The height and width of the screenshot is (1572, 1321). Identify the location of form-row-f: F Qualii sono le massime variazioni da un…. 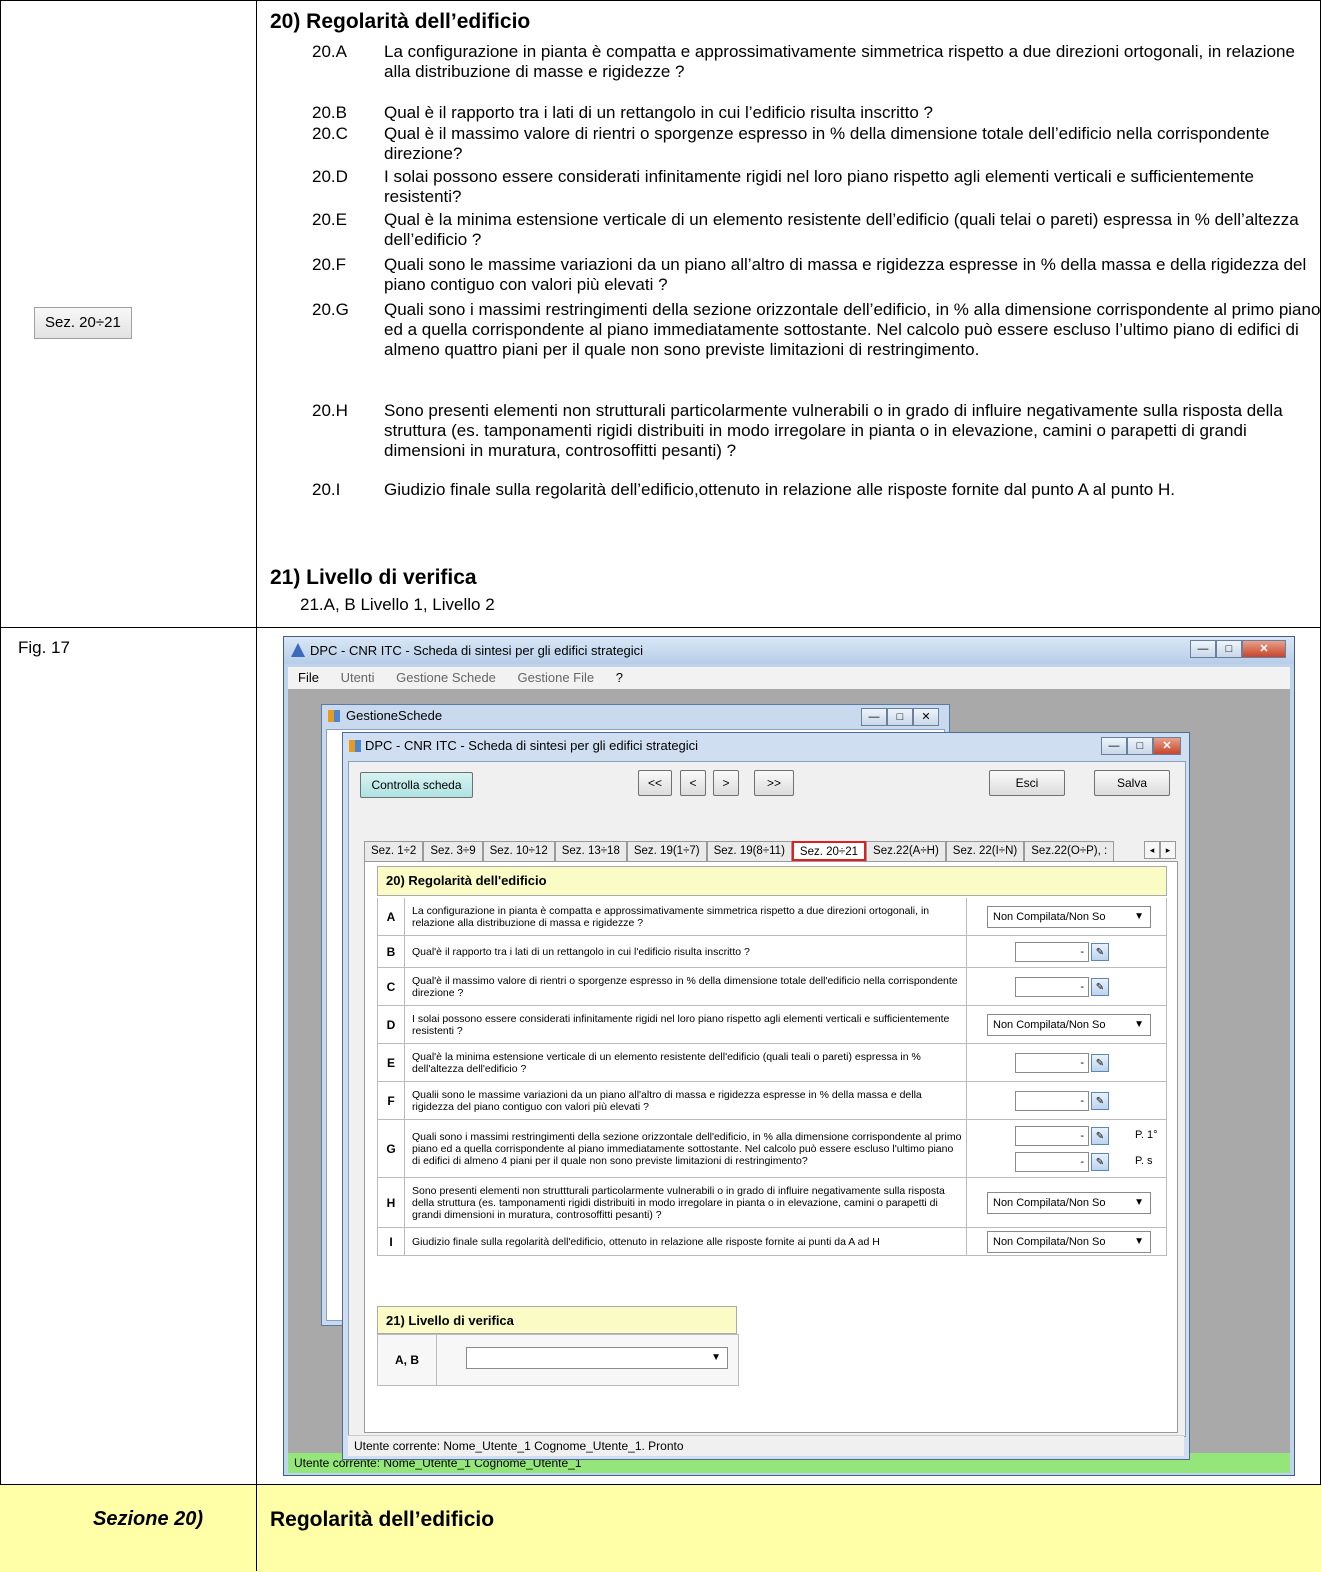
(772, 1101).